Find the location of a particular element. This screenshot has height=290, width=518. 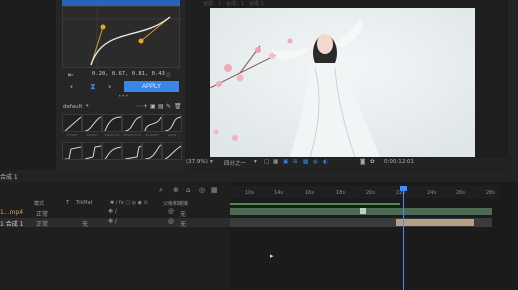

layer-trkmat: 无 is located at coordinates (85, 223).